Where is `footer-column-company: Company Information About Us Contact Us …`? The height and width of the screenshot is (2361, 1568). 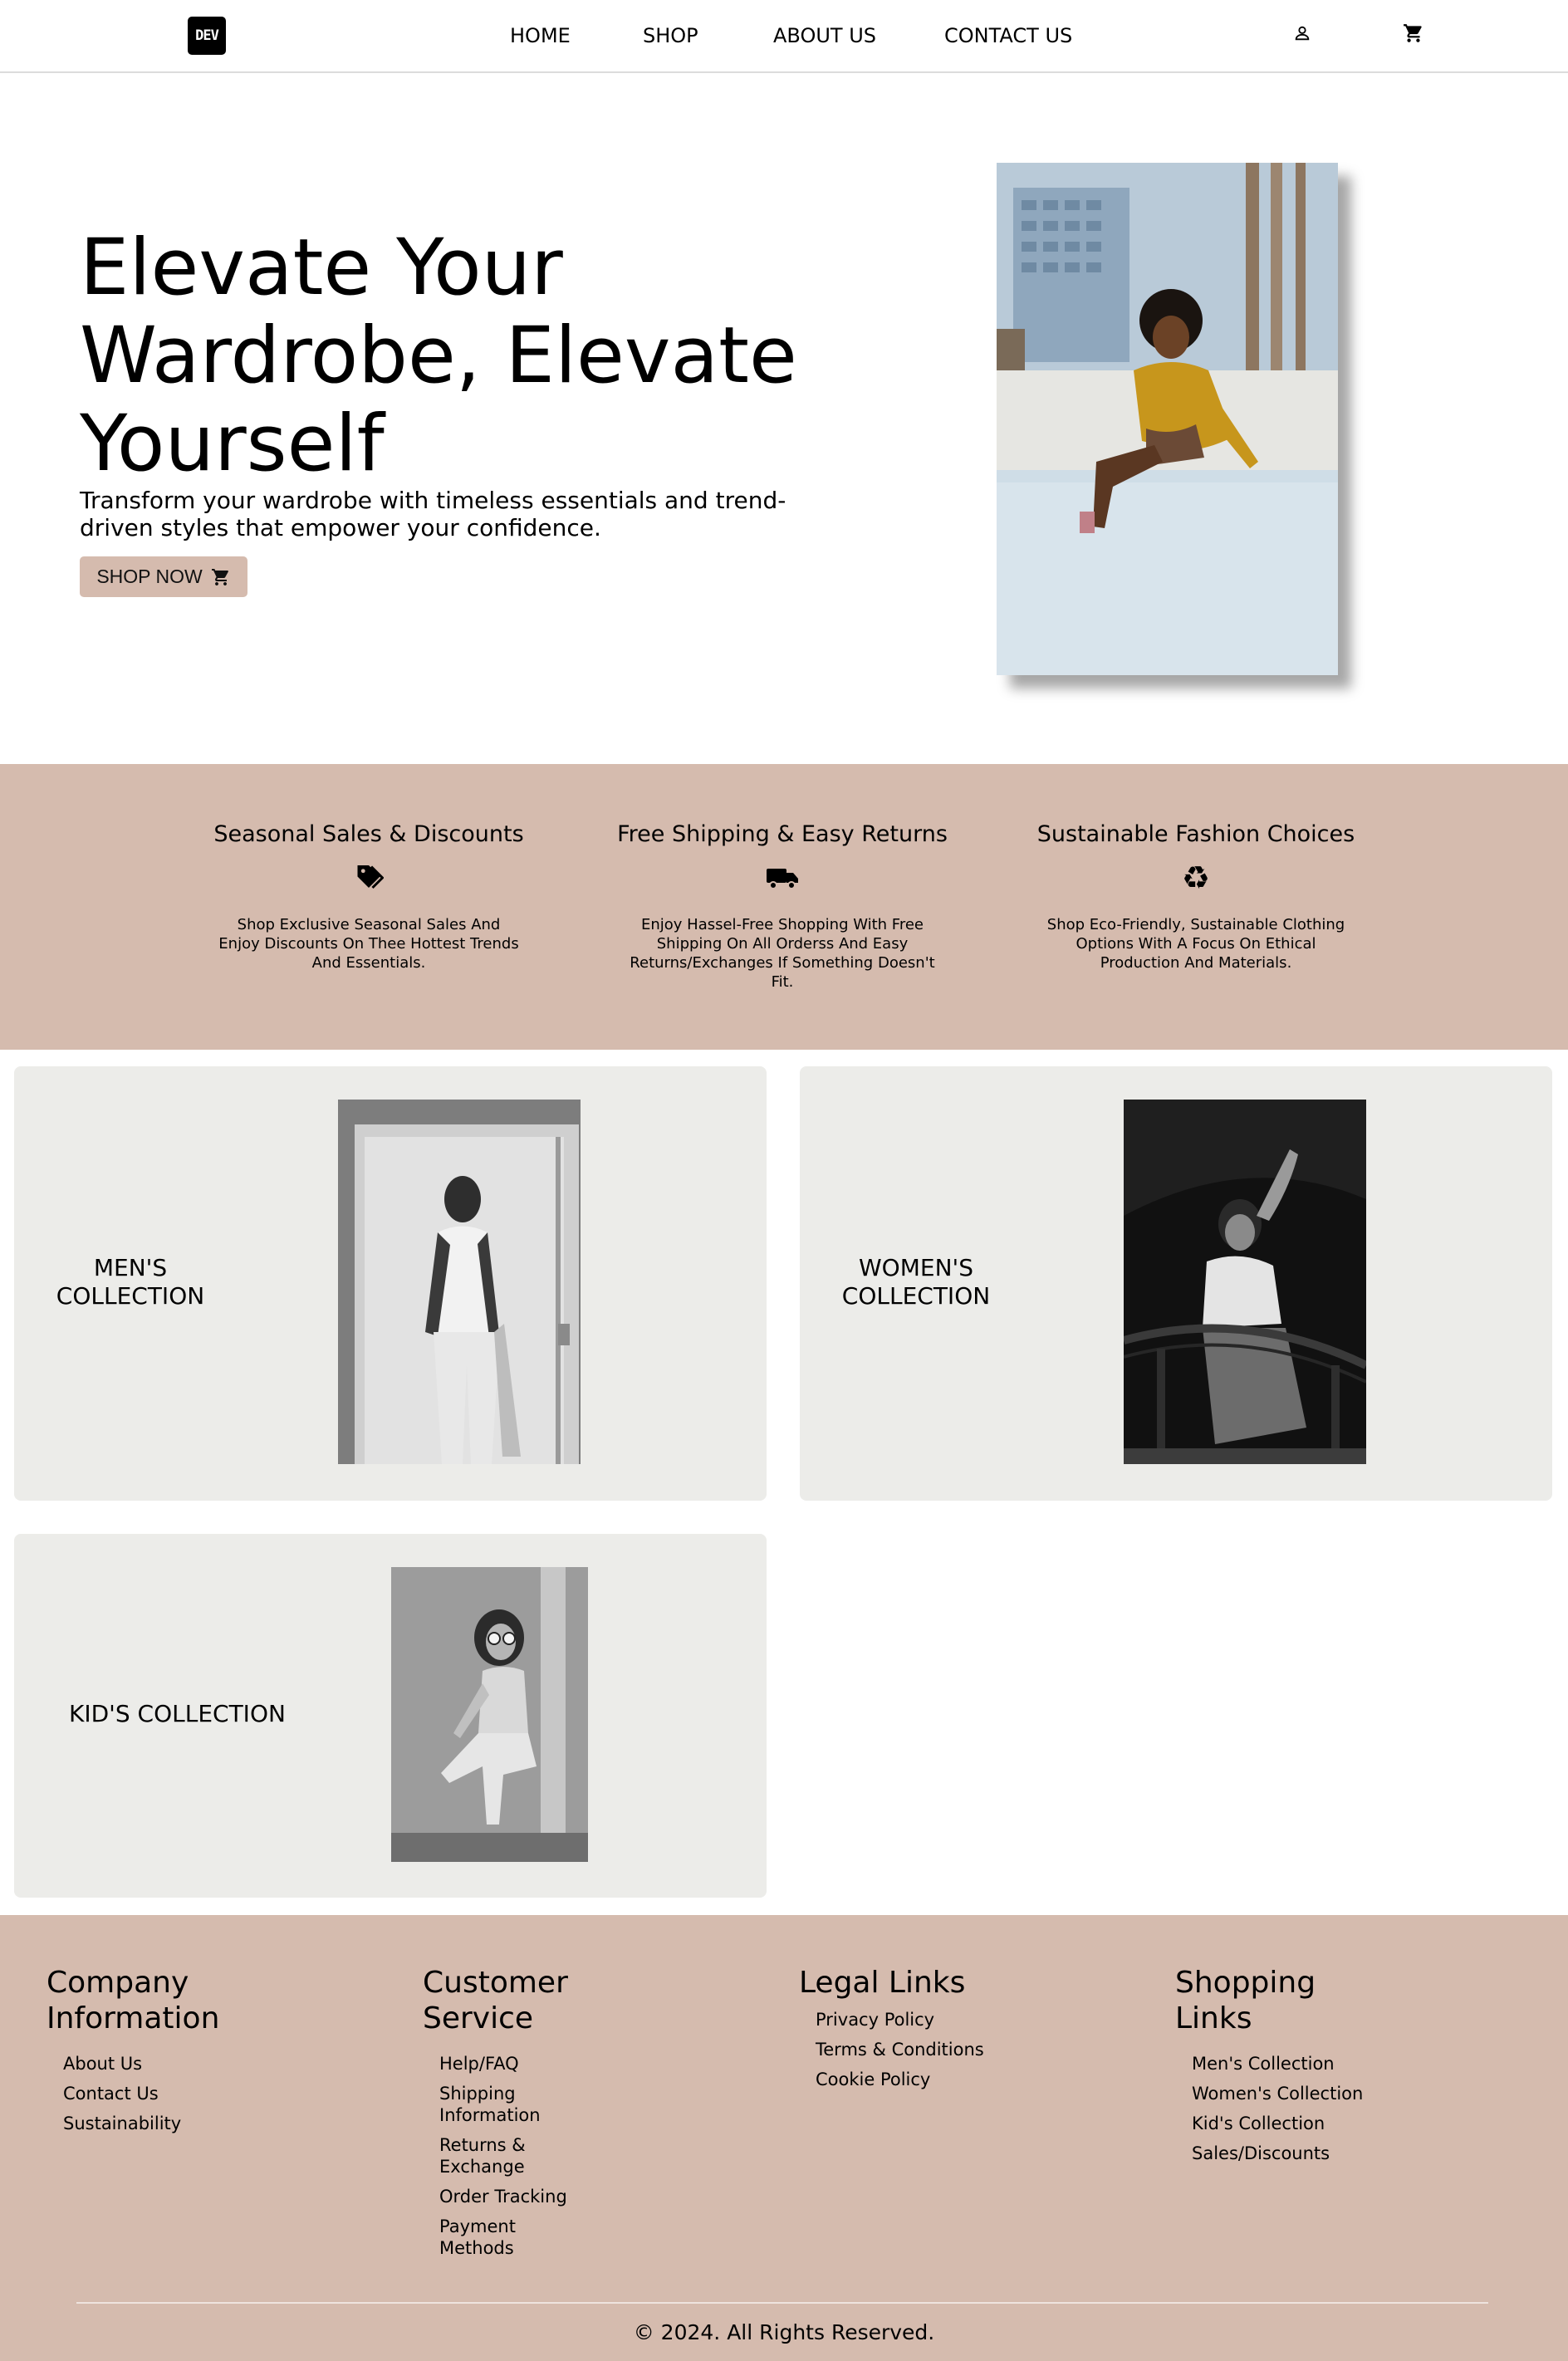
footer-column-company: Company Information About Us Contact Us … is located at coordinates (184, 2054).